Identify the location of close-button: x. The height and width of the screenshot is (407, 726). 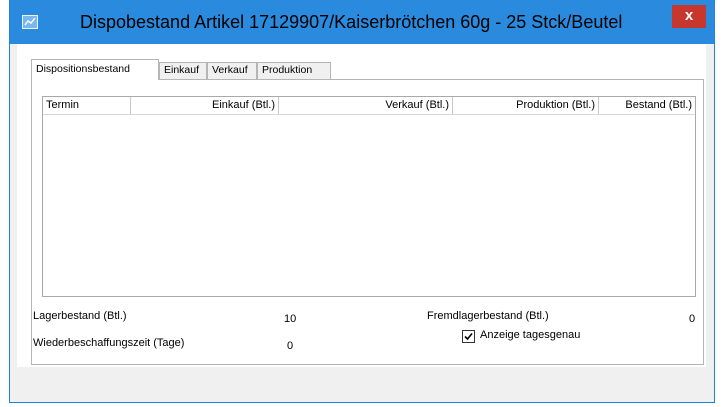
(689, 16).